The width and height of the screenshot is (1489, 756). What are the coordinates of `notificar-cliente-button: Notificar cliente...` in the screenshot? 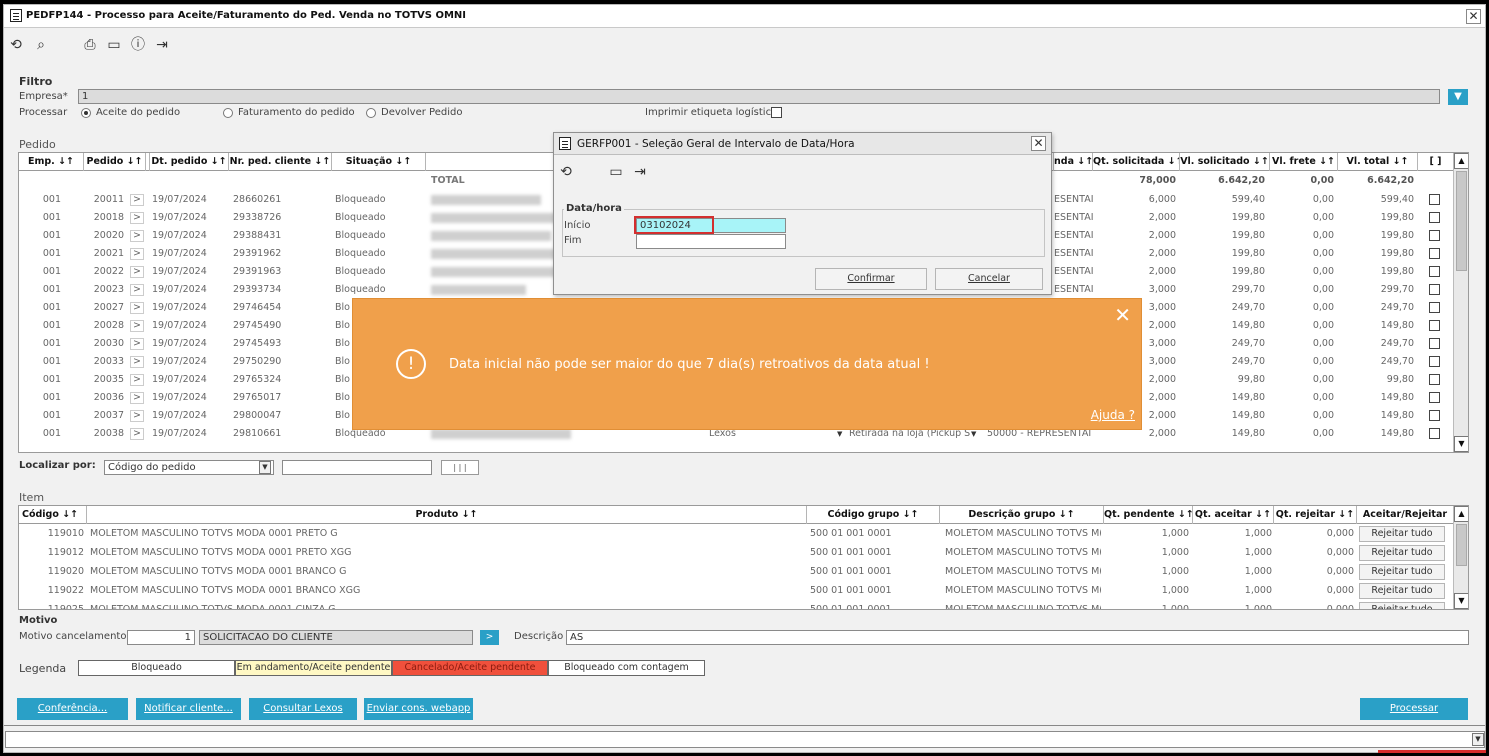 It's located at (188, 709).